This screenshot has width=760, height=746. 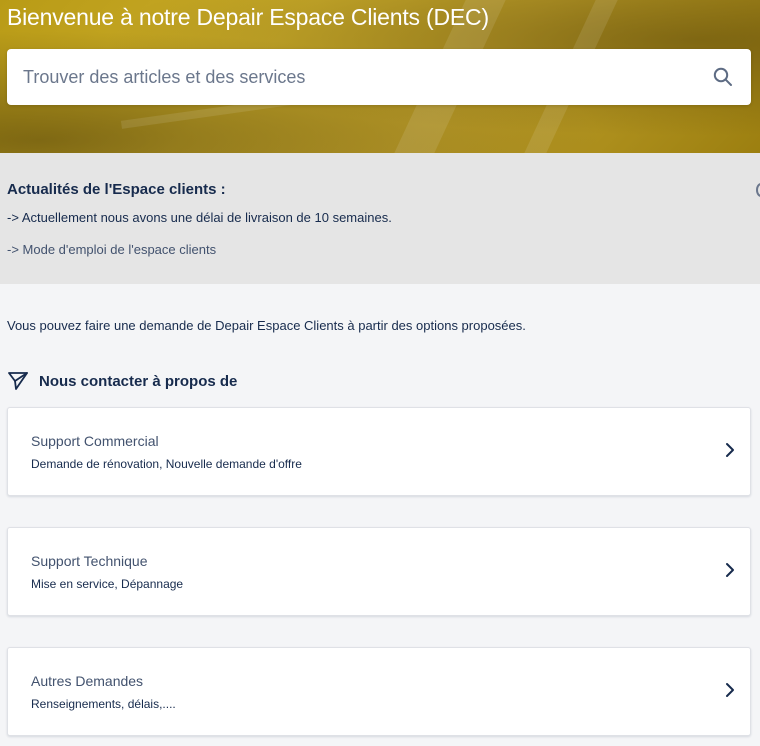 I want to click on announcement-title: Actualités de l'Espace clients :, so click(x=116, y=189).